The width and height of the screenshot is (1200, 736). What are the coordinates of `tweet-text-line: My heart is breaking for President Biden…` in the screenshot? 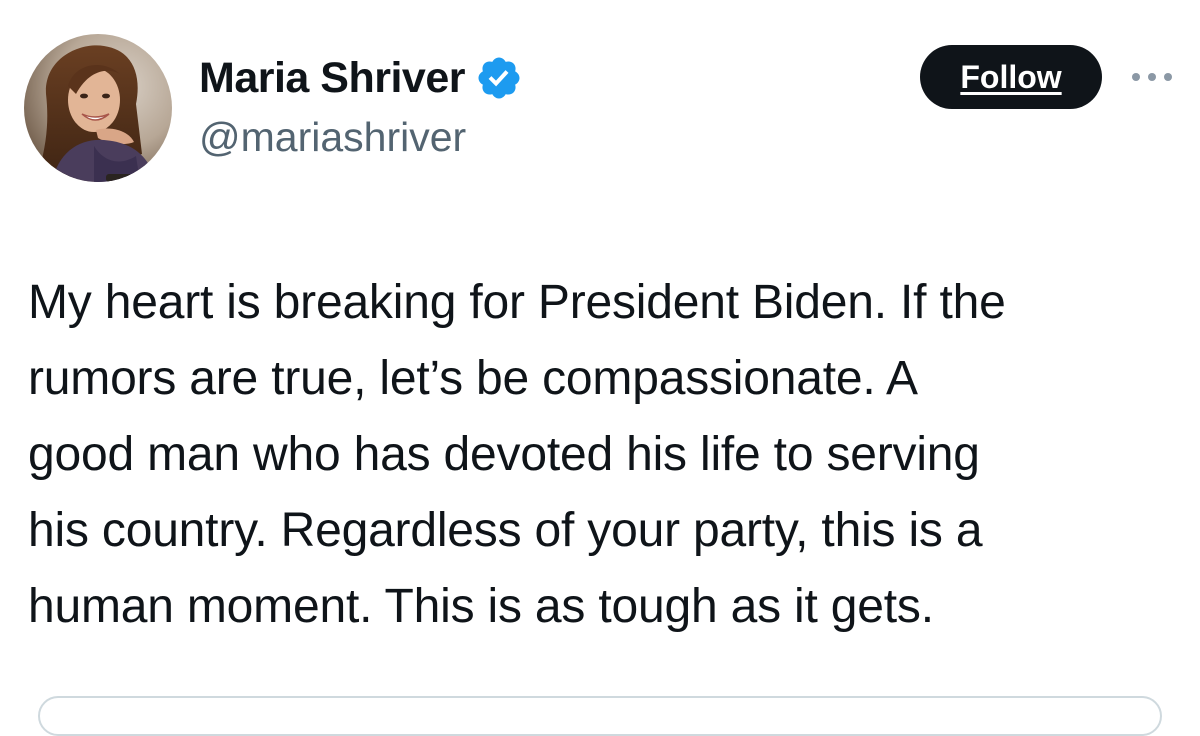 It's located at (517, 302).